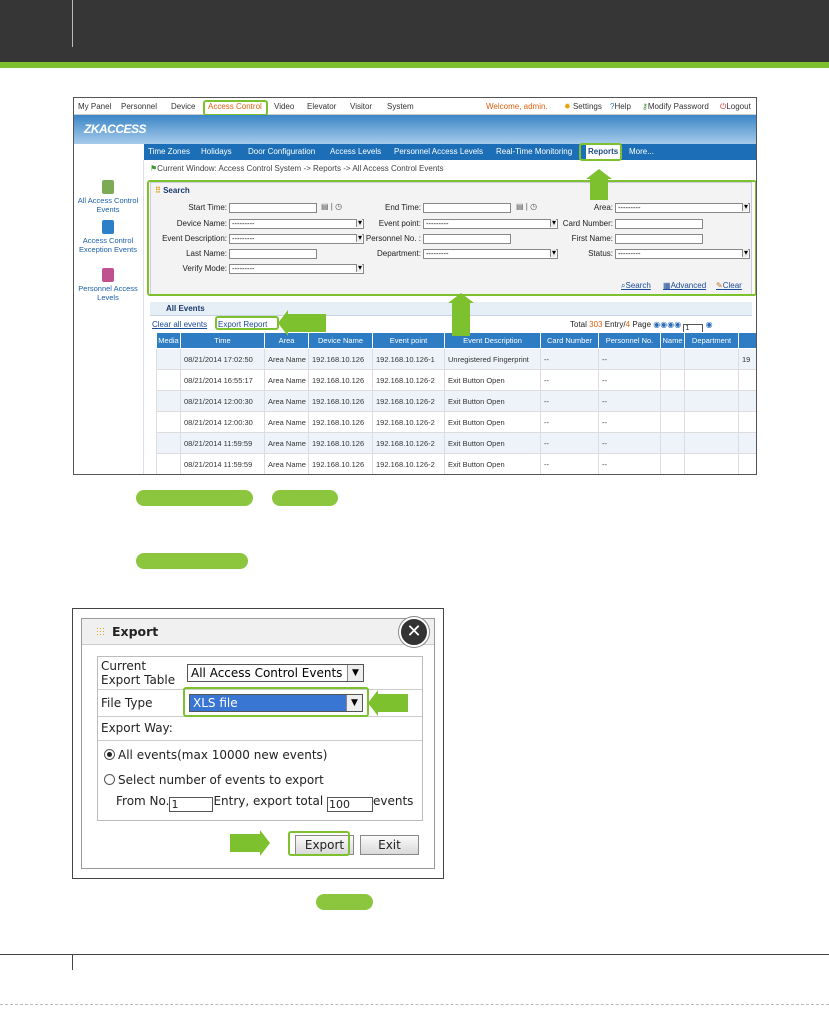 The width and height of the screenshot is (829, 1009). Describe the element at coordinates (108, 197) in the screenshot. I see `nav-all-access-control-events: All Access Control Events` at that location.